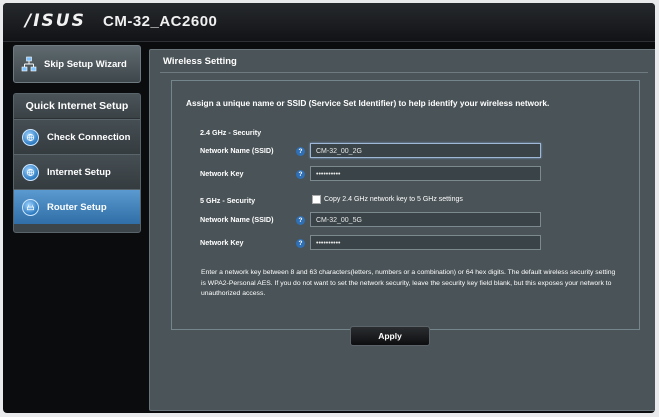  I want to click on title-divider, so click(404, 72).